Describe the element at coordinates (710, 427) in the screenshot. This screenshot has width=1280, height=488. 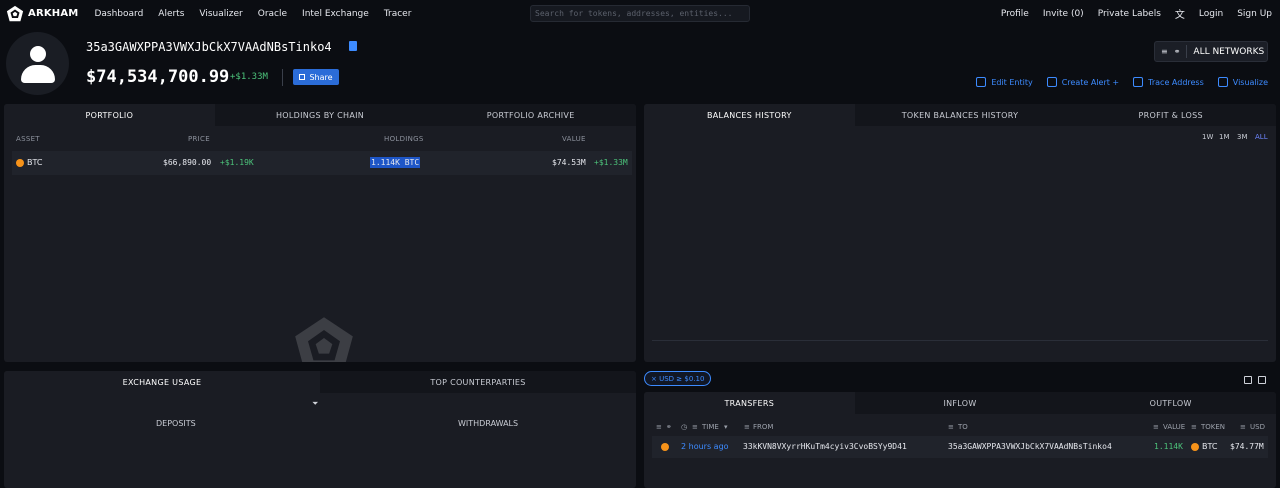
I see `column-time: TIME` at that location.